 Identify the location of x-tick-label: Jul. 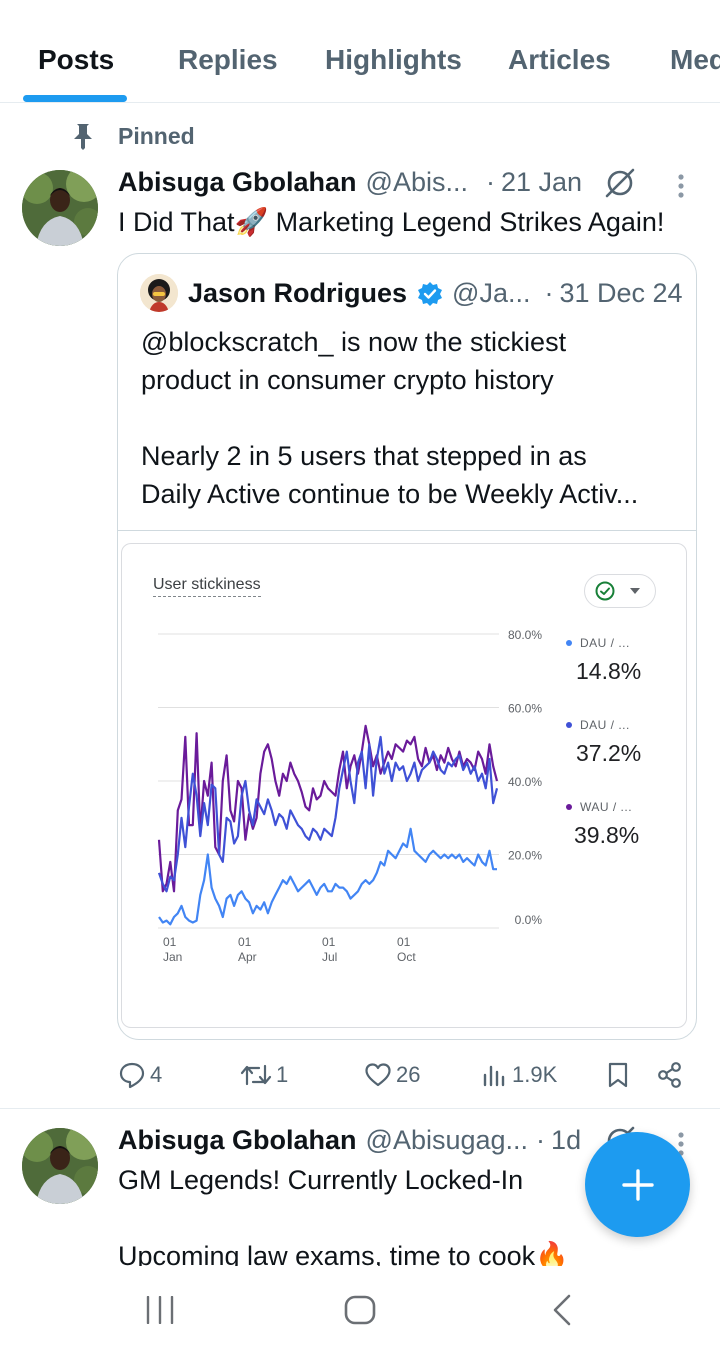
(329, 957).